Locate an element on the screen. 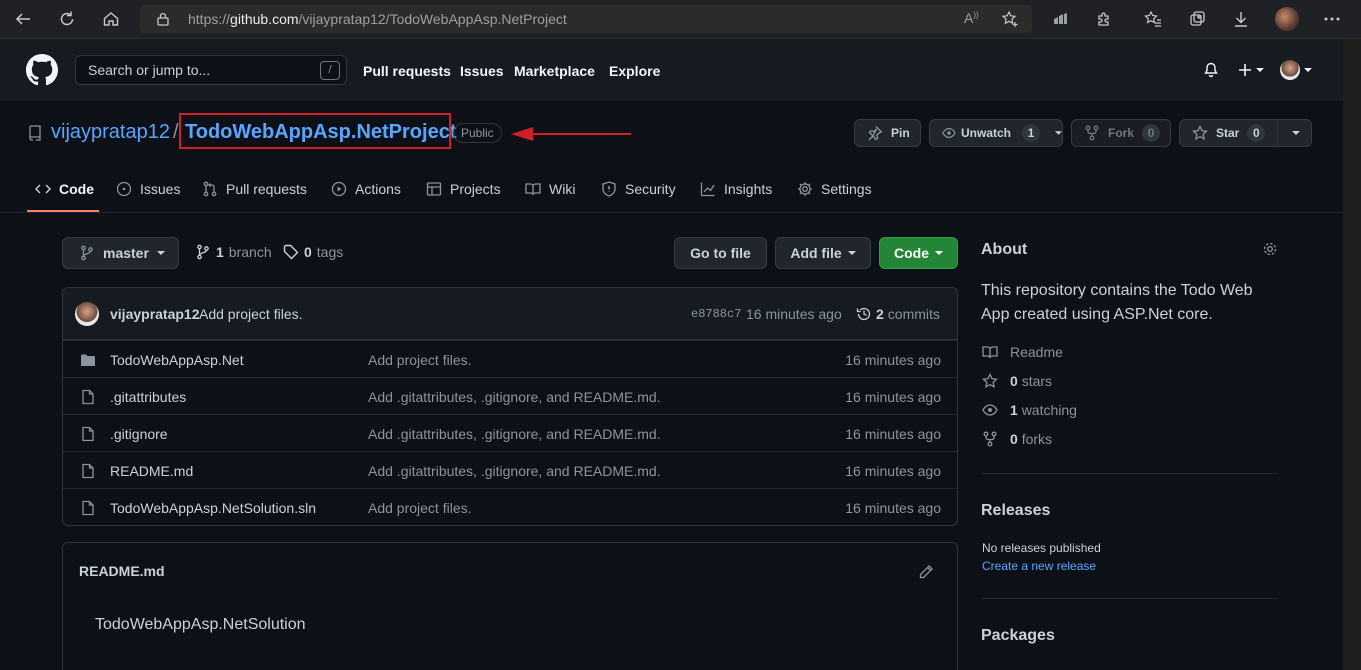  create-release-link: Create a new release is located at coordinates (1039, 566).